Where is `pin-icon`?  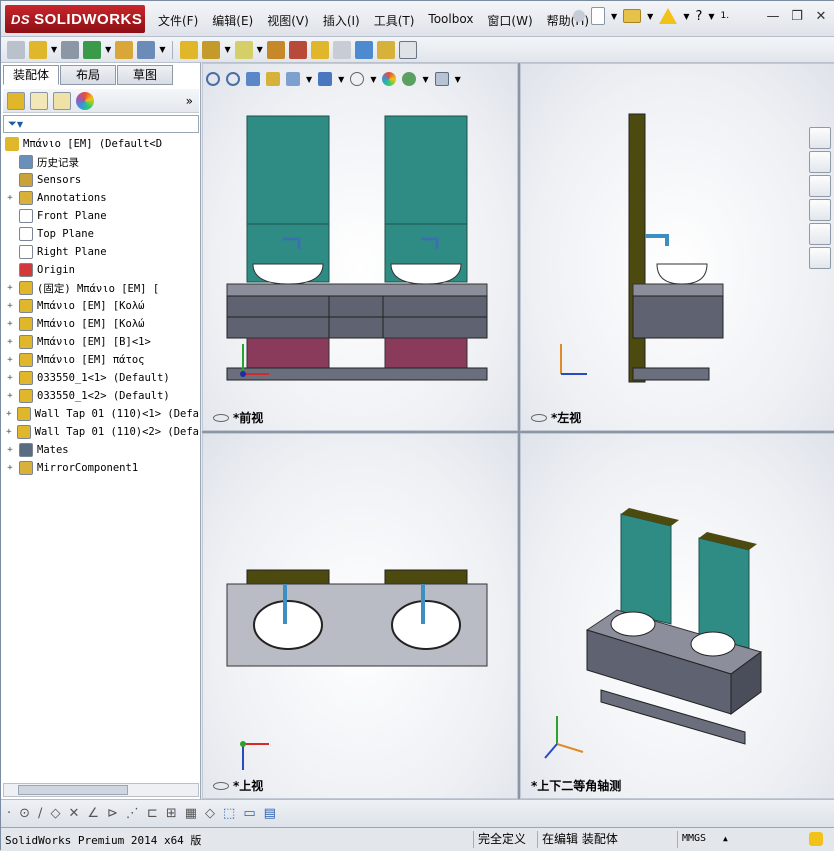
pin-icon is located at coordinates (579, 16).